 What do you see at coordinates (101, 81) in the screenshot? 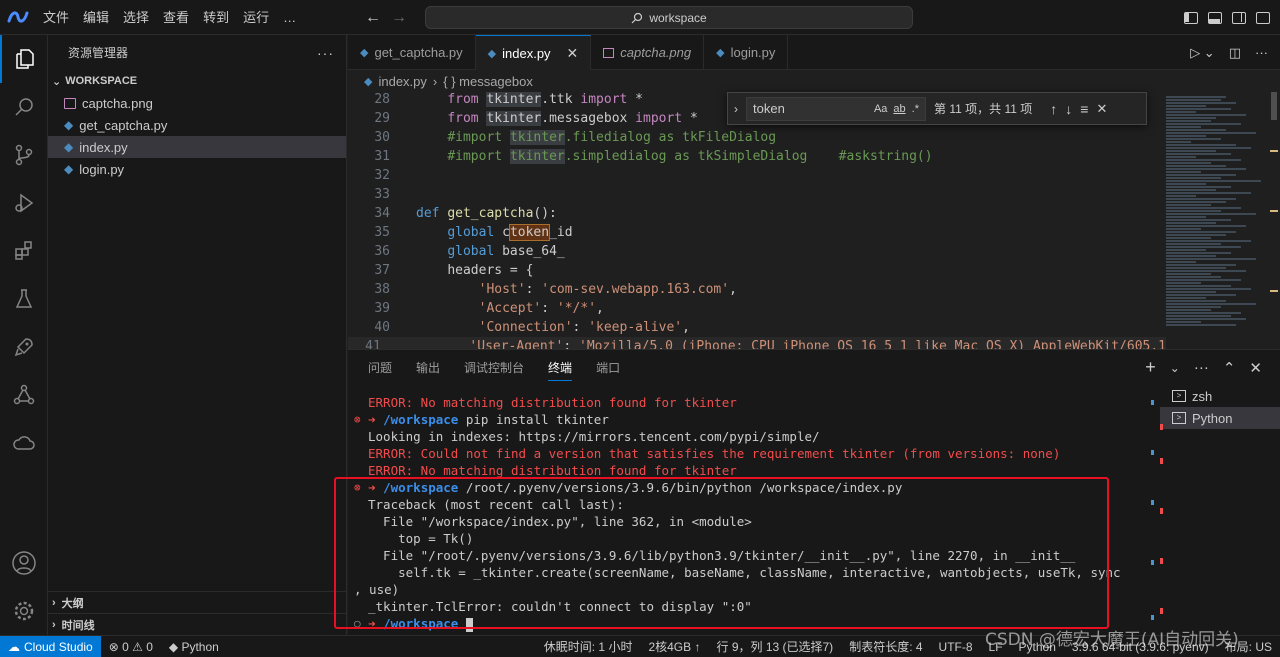
I see `workspace-label: WORKSPACE` at bounding box center [101, 81].